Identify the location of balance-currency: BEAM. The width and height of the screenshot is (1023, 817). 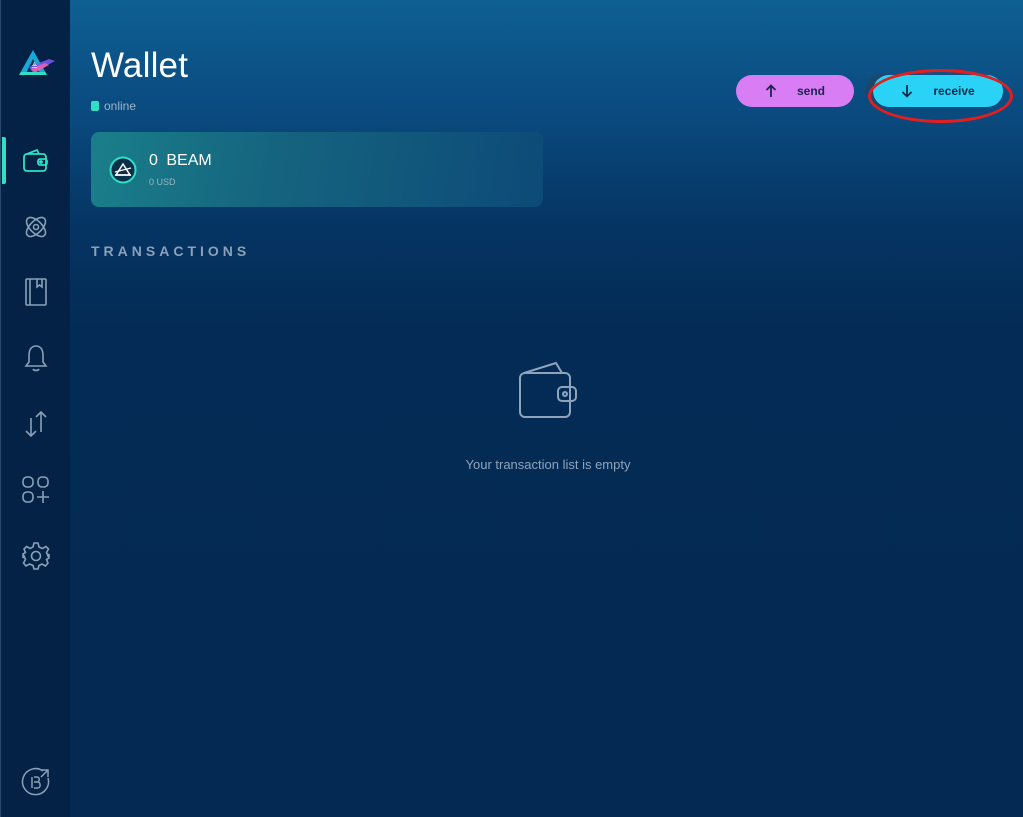
(189, 160).